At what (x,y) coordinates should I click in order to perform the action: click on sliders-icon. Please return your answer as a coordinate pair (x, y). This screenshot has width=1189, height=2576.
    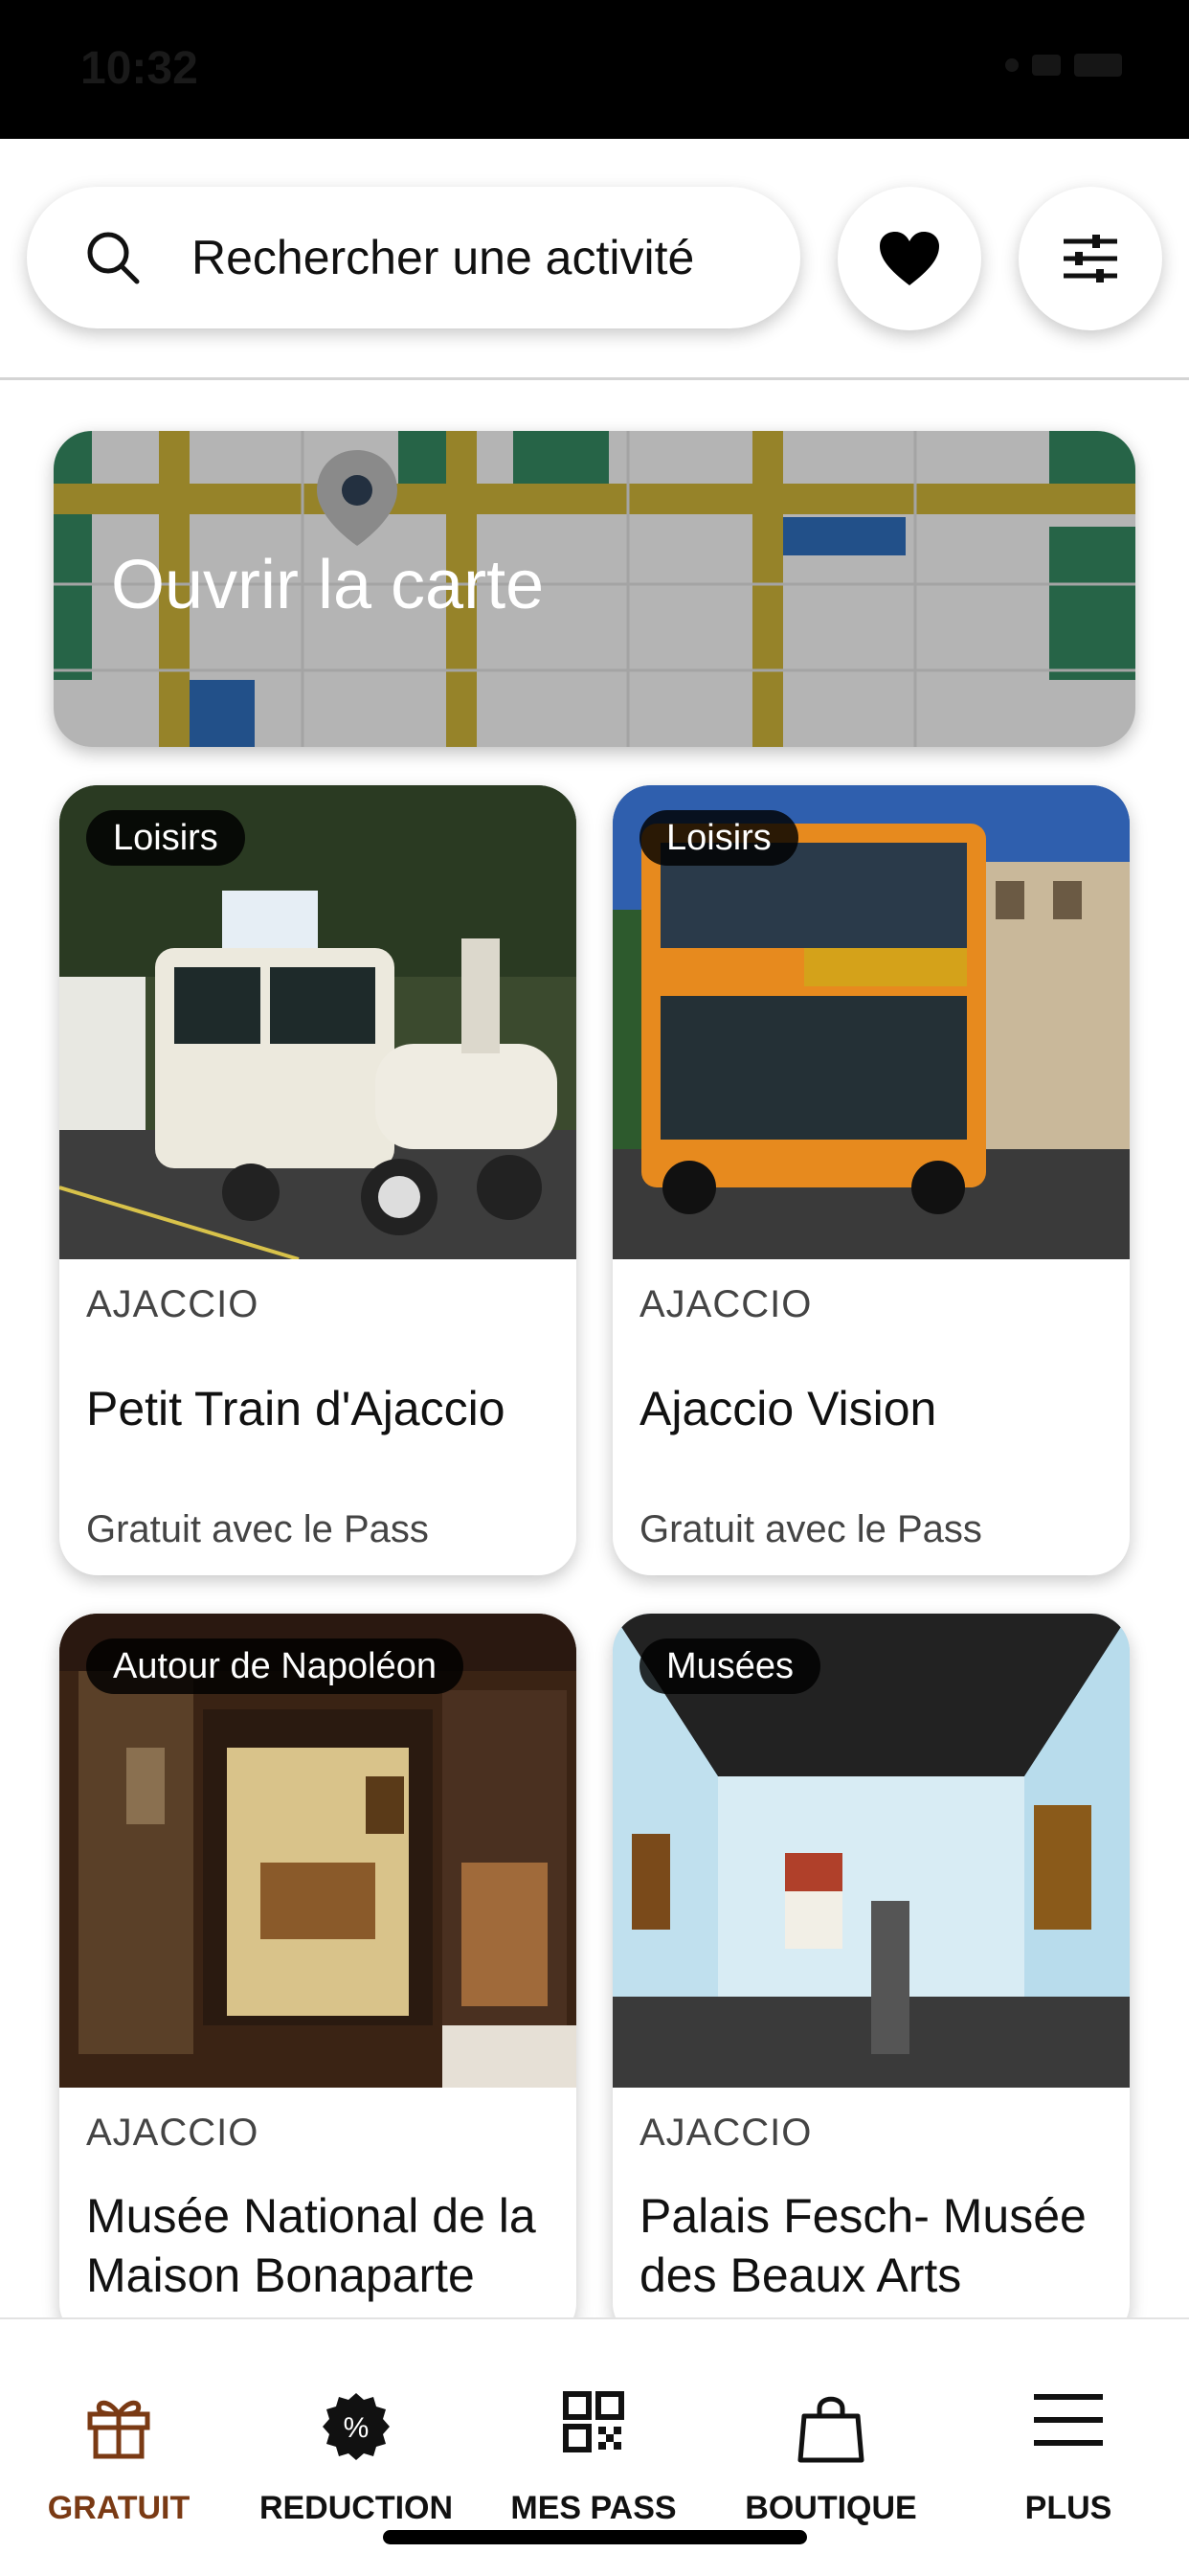
    Looking at the image, I should click on (1090, 258).